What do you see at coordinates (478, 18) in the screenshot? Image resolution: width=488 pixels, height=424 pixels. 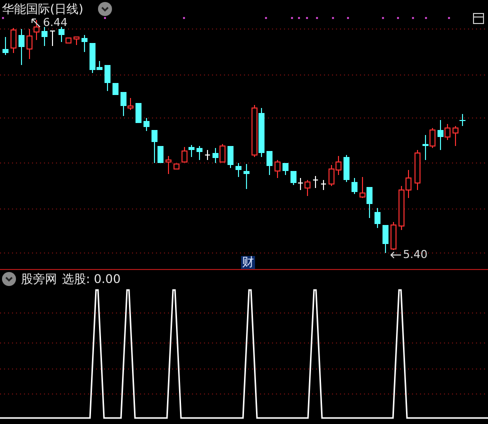 I see `window-icon` at bounding box center [478, 18].